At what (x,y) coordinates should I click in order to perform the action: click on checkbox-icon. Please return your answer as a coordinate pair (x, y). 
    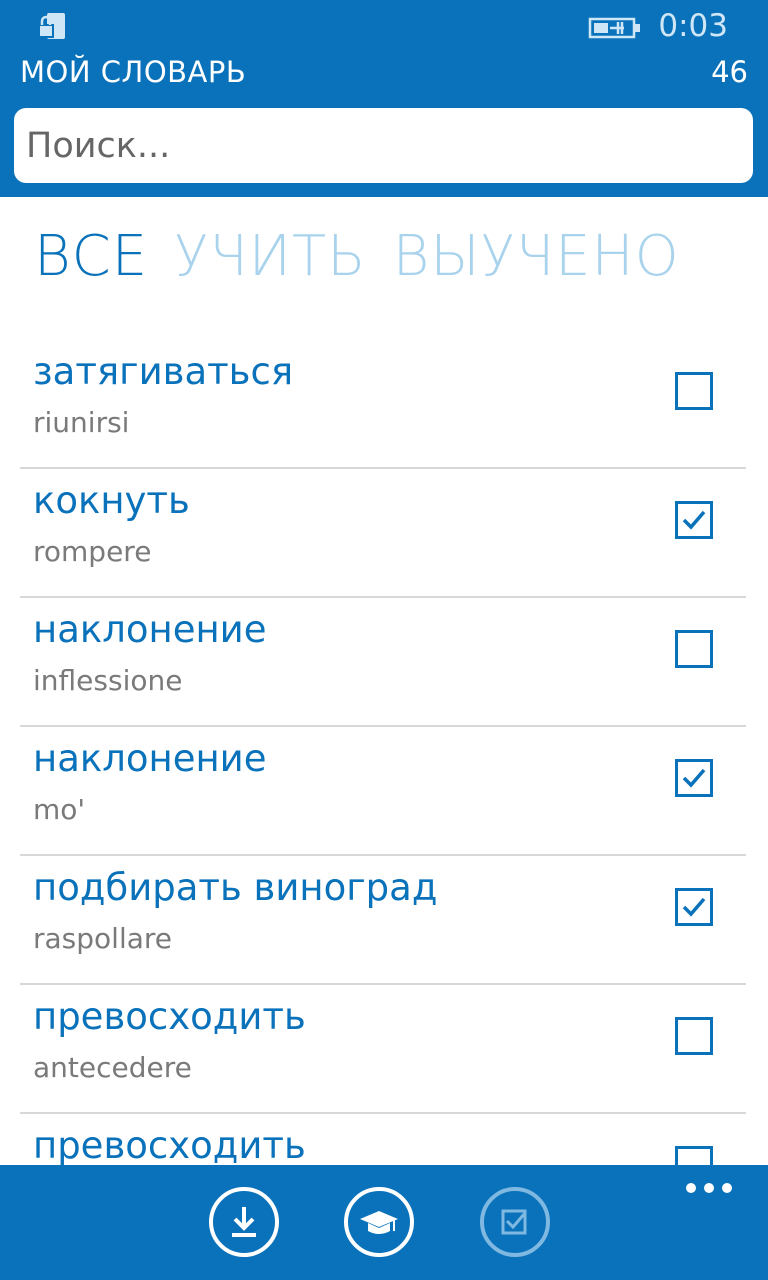
    Looking at the image, I should click on (514, 1222).